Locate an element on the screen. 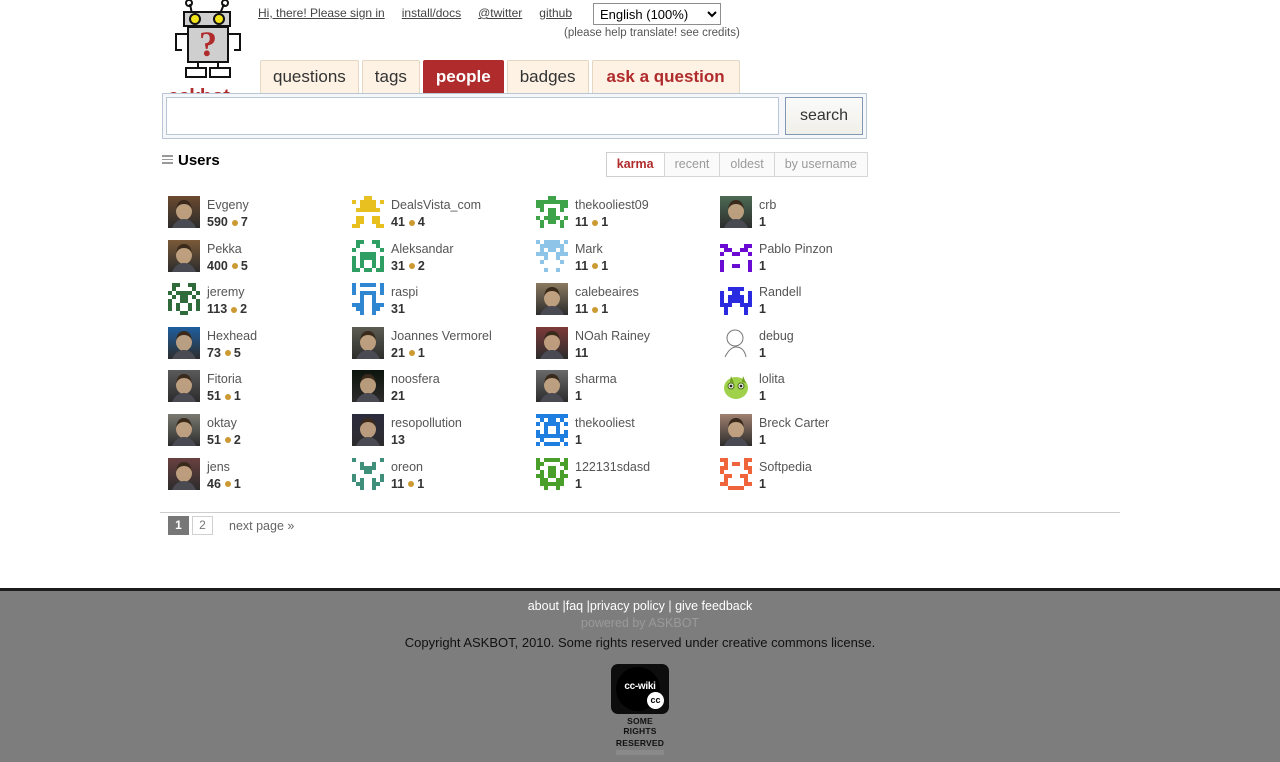 The image size is (1280, 762). user-list-item: 122131sdasd 1 is located at coordinates (628, 479).